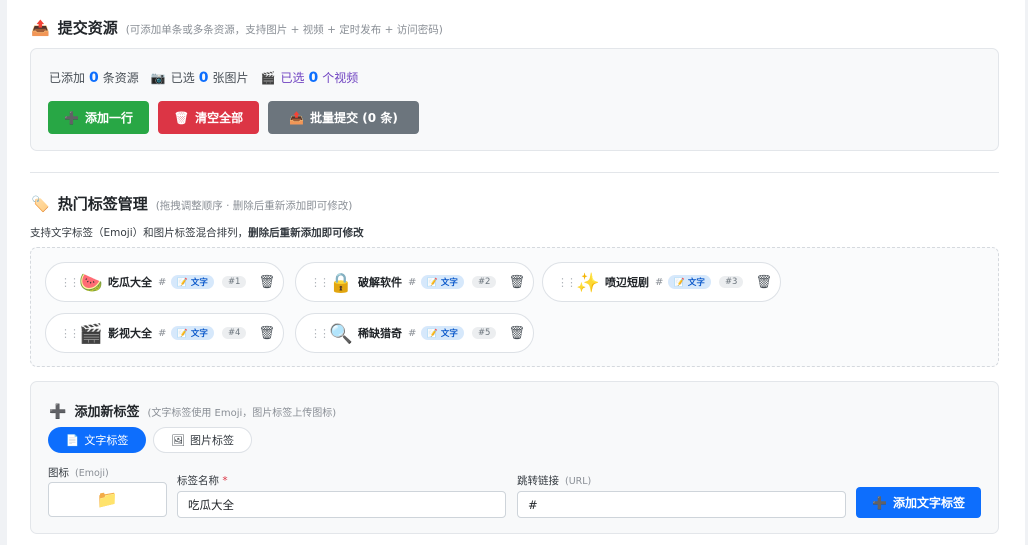 The height and width of the screenshot is (545, 1028). I want to click on tags-section-hint: (拖拽调整顺序 · 删除后重新添加即可修改), so click(254, 206).